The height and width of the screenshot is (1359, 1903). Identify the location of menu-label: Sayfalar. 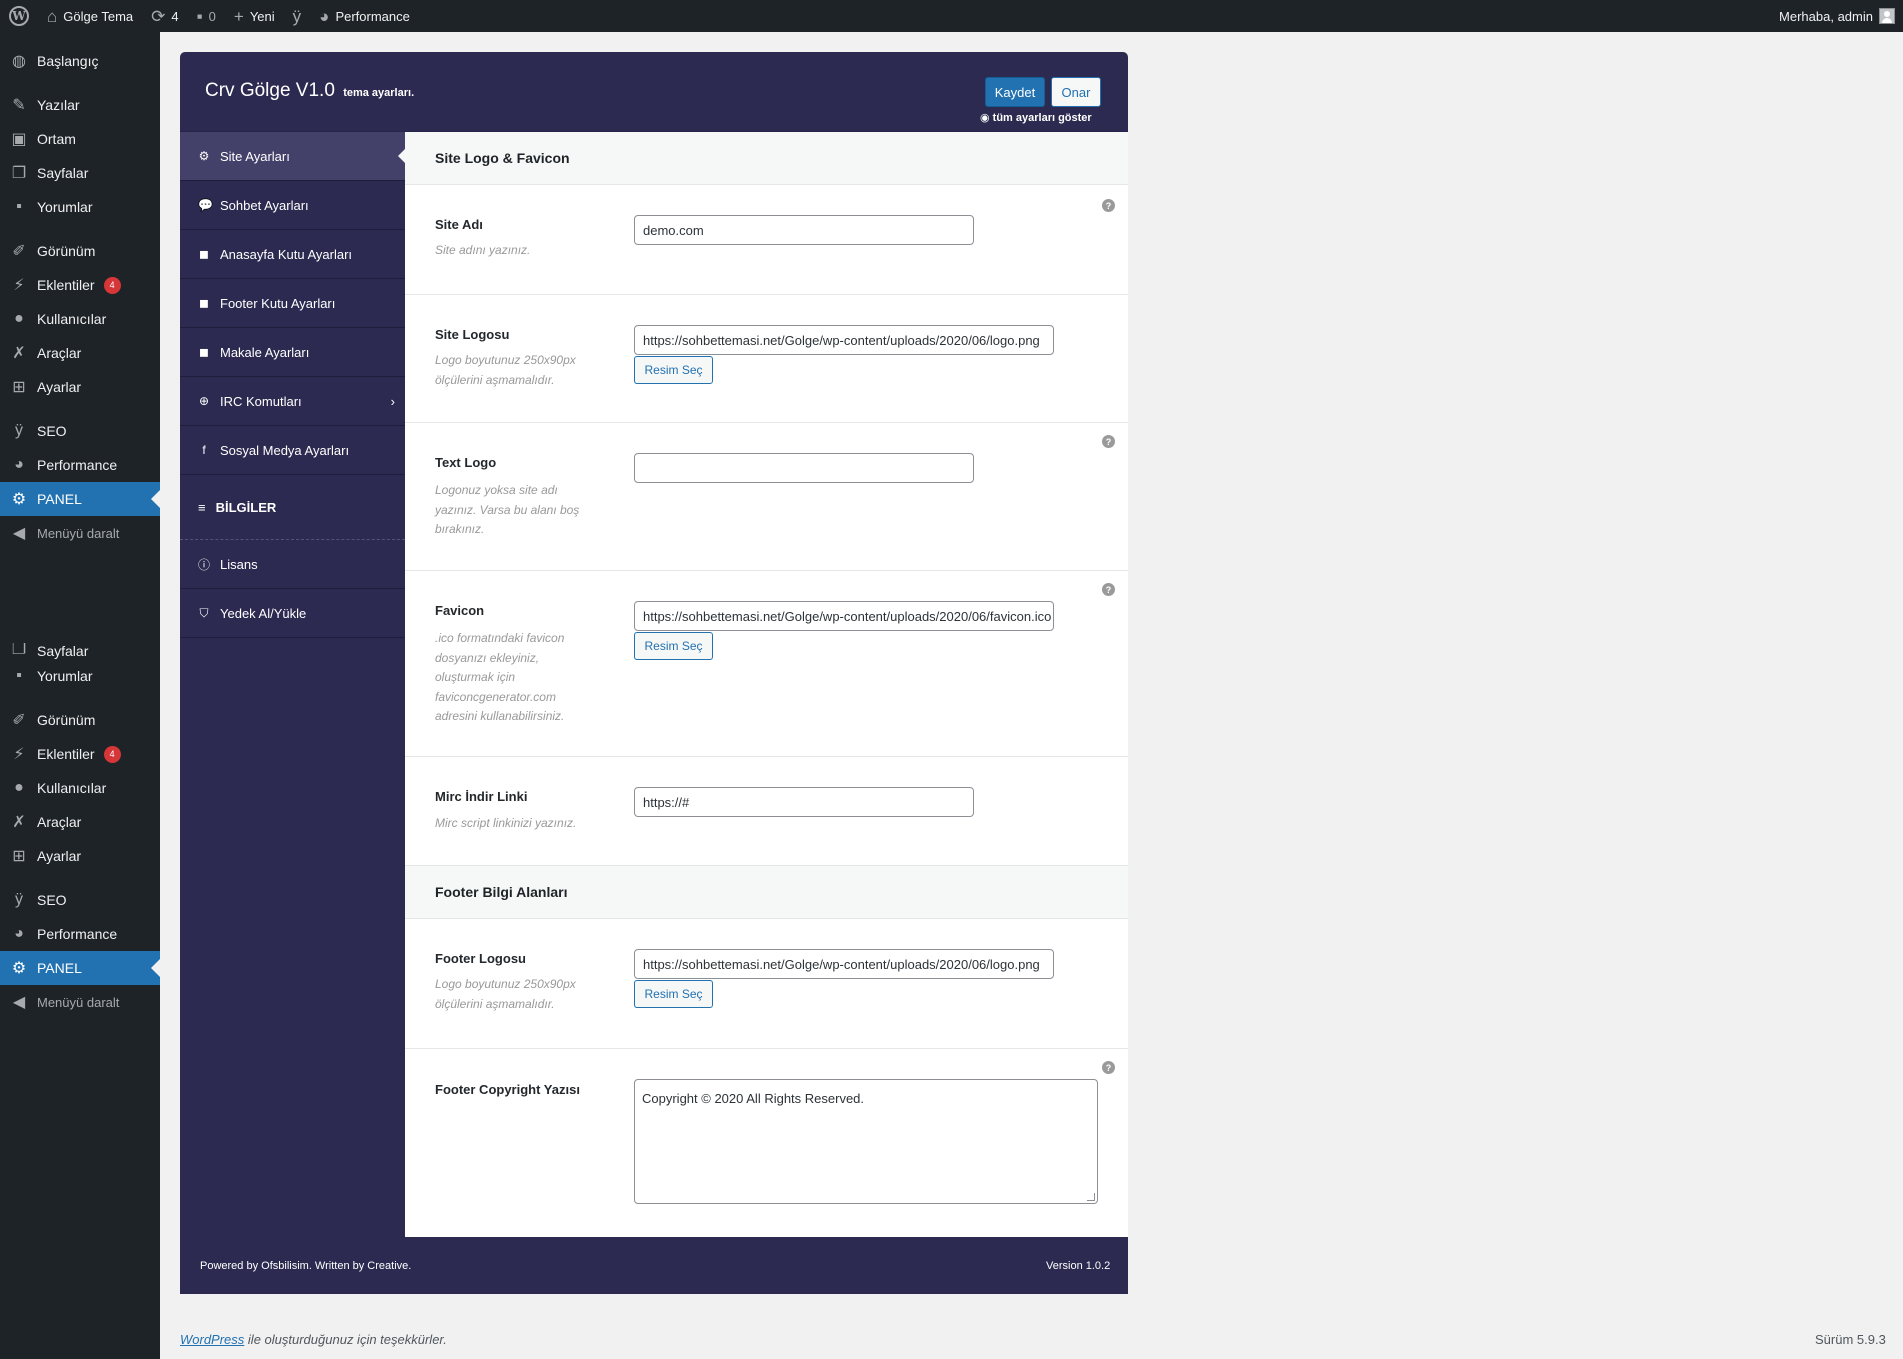
(63, 651).